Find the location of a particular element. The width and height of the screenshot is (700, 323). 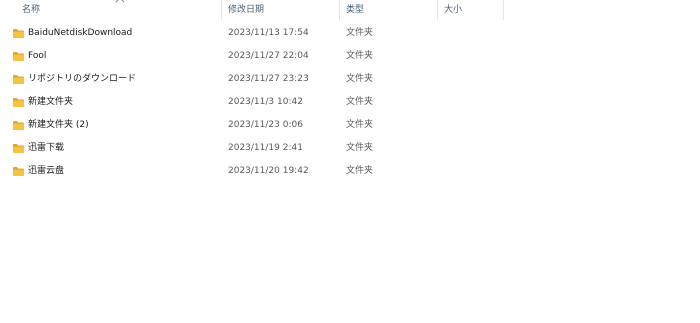

file-date: 2023/11/27 22:04 is located at coordinates (268, 56).